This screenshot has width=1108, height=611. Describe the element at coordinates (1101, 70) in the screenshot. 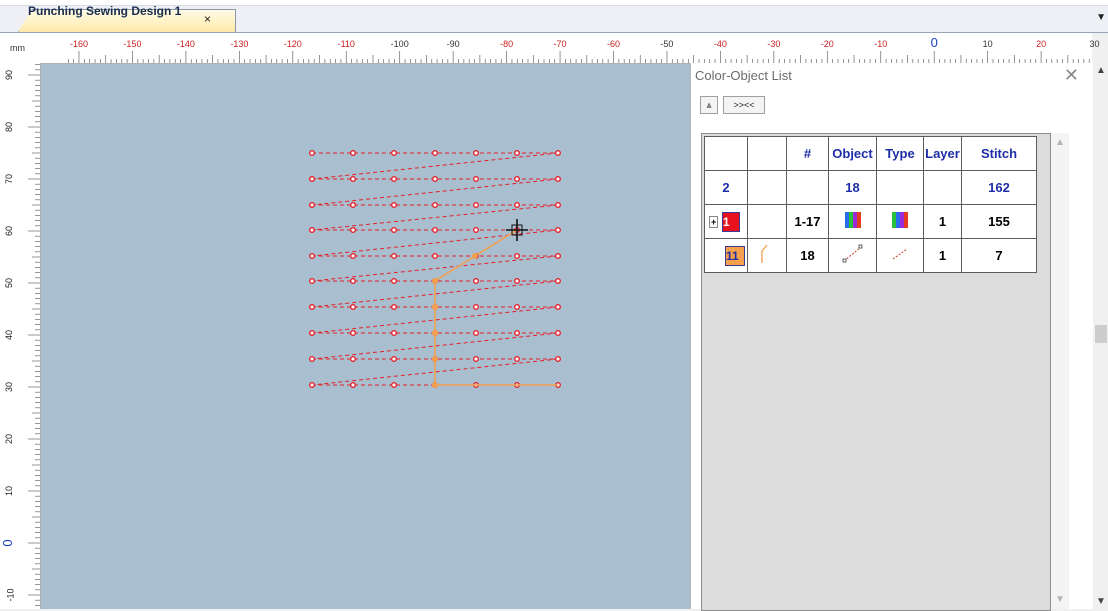

I see `scroll-up-icon: ▲` at that location.